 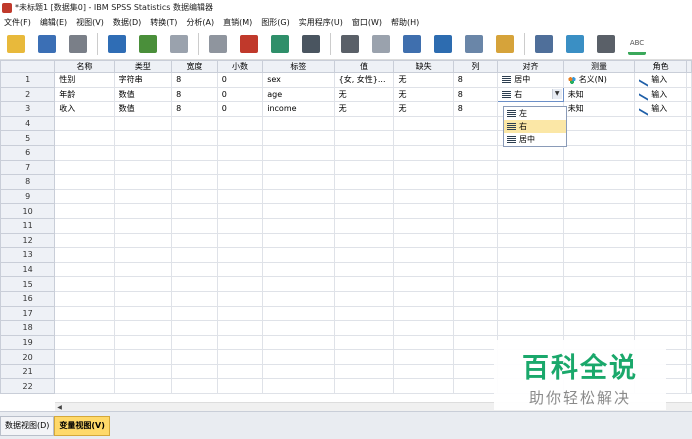 I want to click on menu-item-9: 窗口(W), so click(x=367, y=22).